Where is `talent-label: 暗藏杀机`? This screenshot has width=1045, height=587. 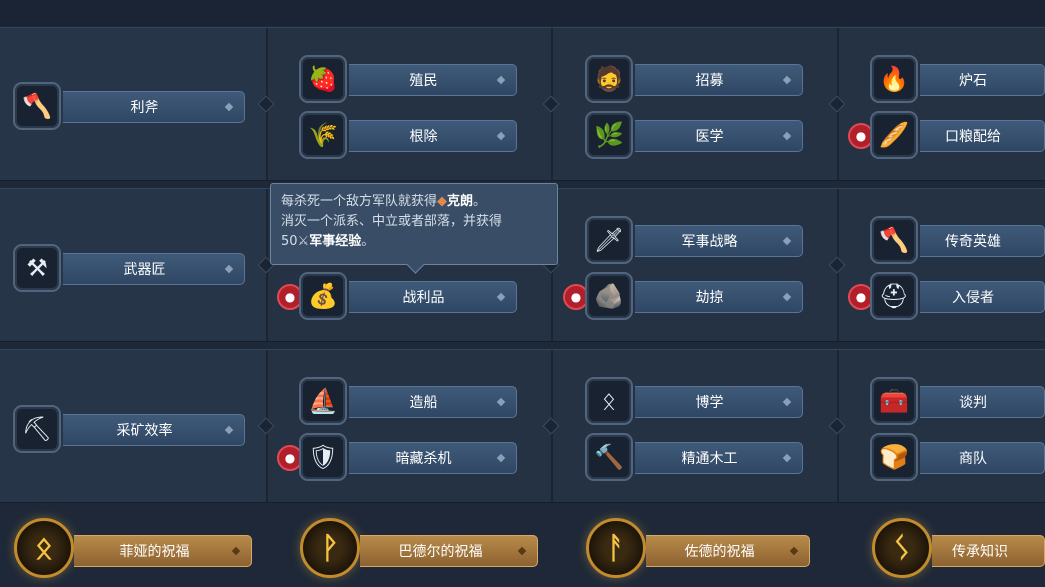
talent-label: 暗藏杀机 is located at coordinates (433, 458).